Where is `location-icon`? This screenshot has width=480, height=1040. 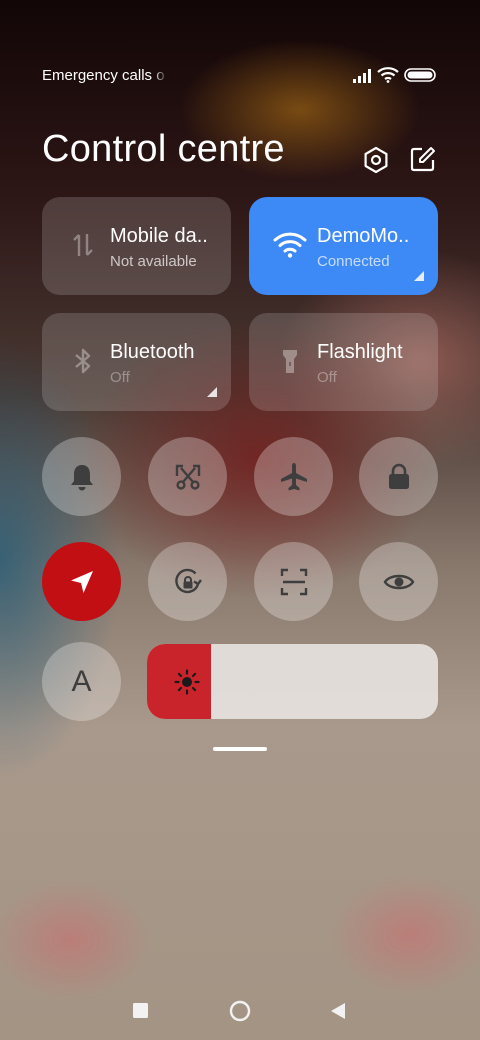
location-icon is located at coordinates (81, 581).